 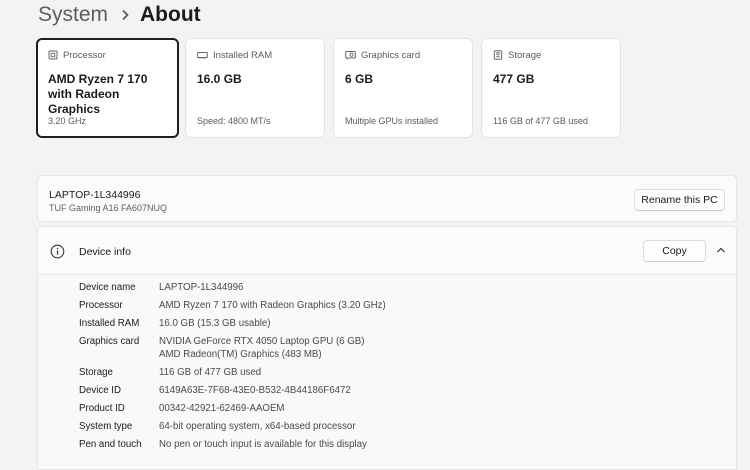 I want to click on info-row-installed-ram: Installed RAM 16.0 GB (15.3 GB usable), so click(x=232, y=323).